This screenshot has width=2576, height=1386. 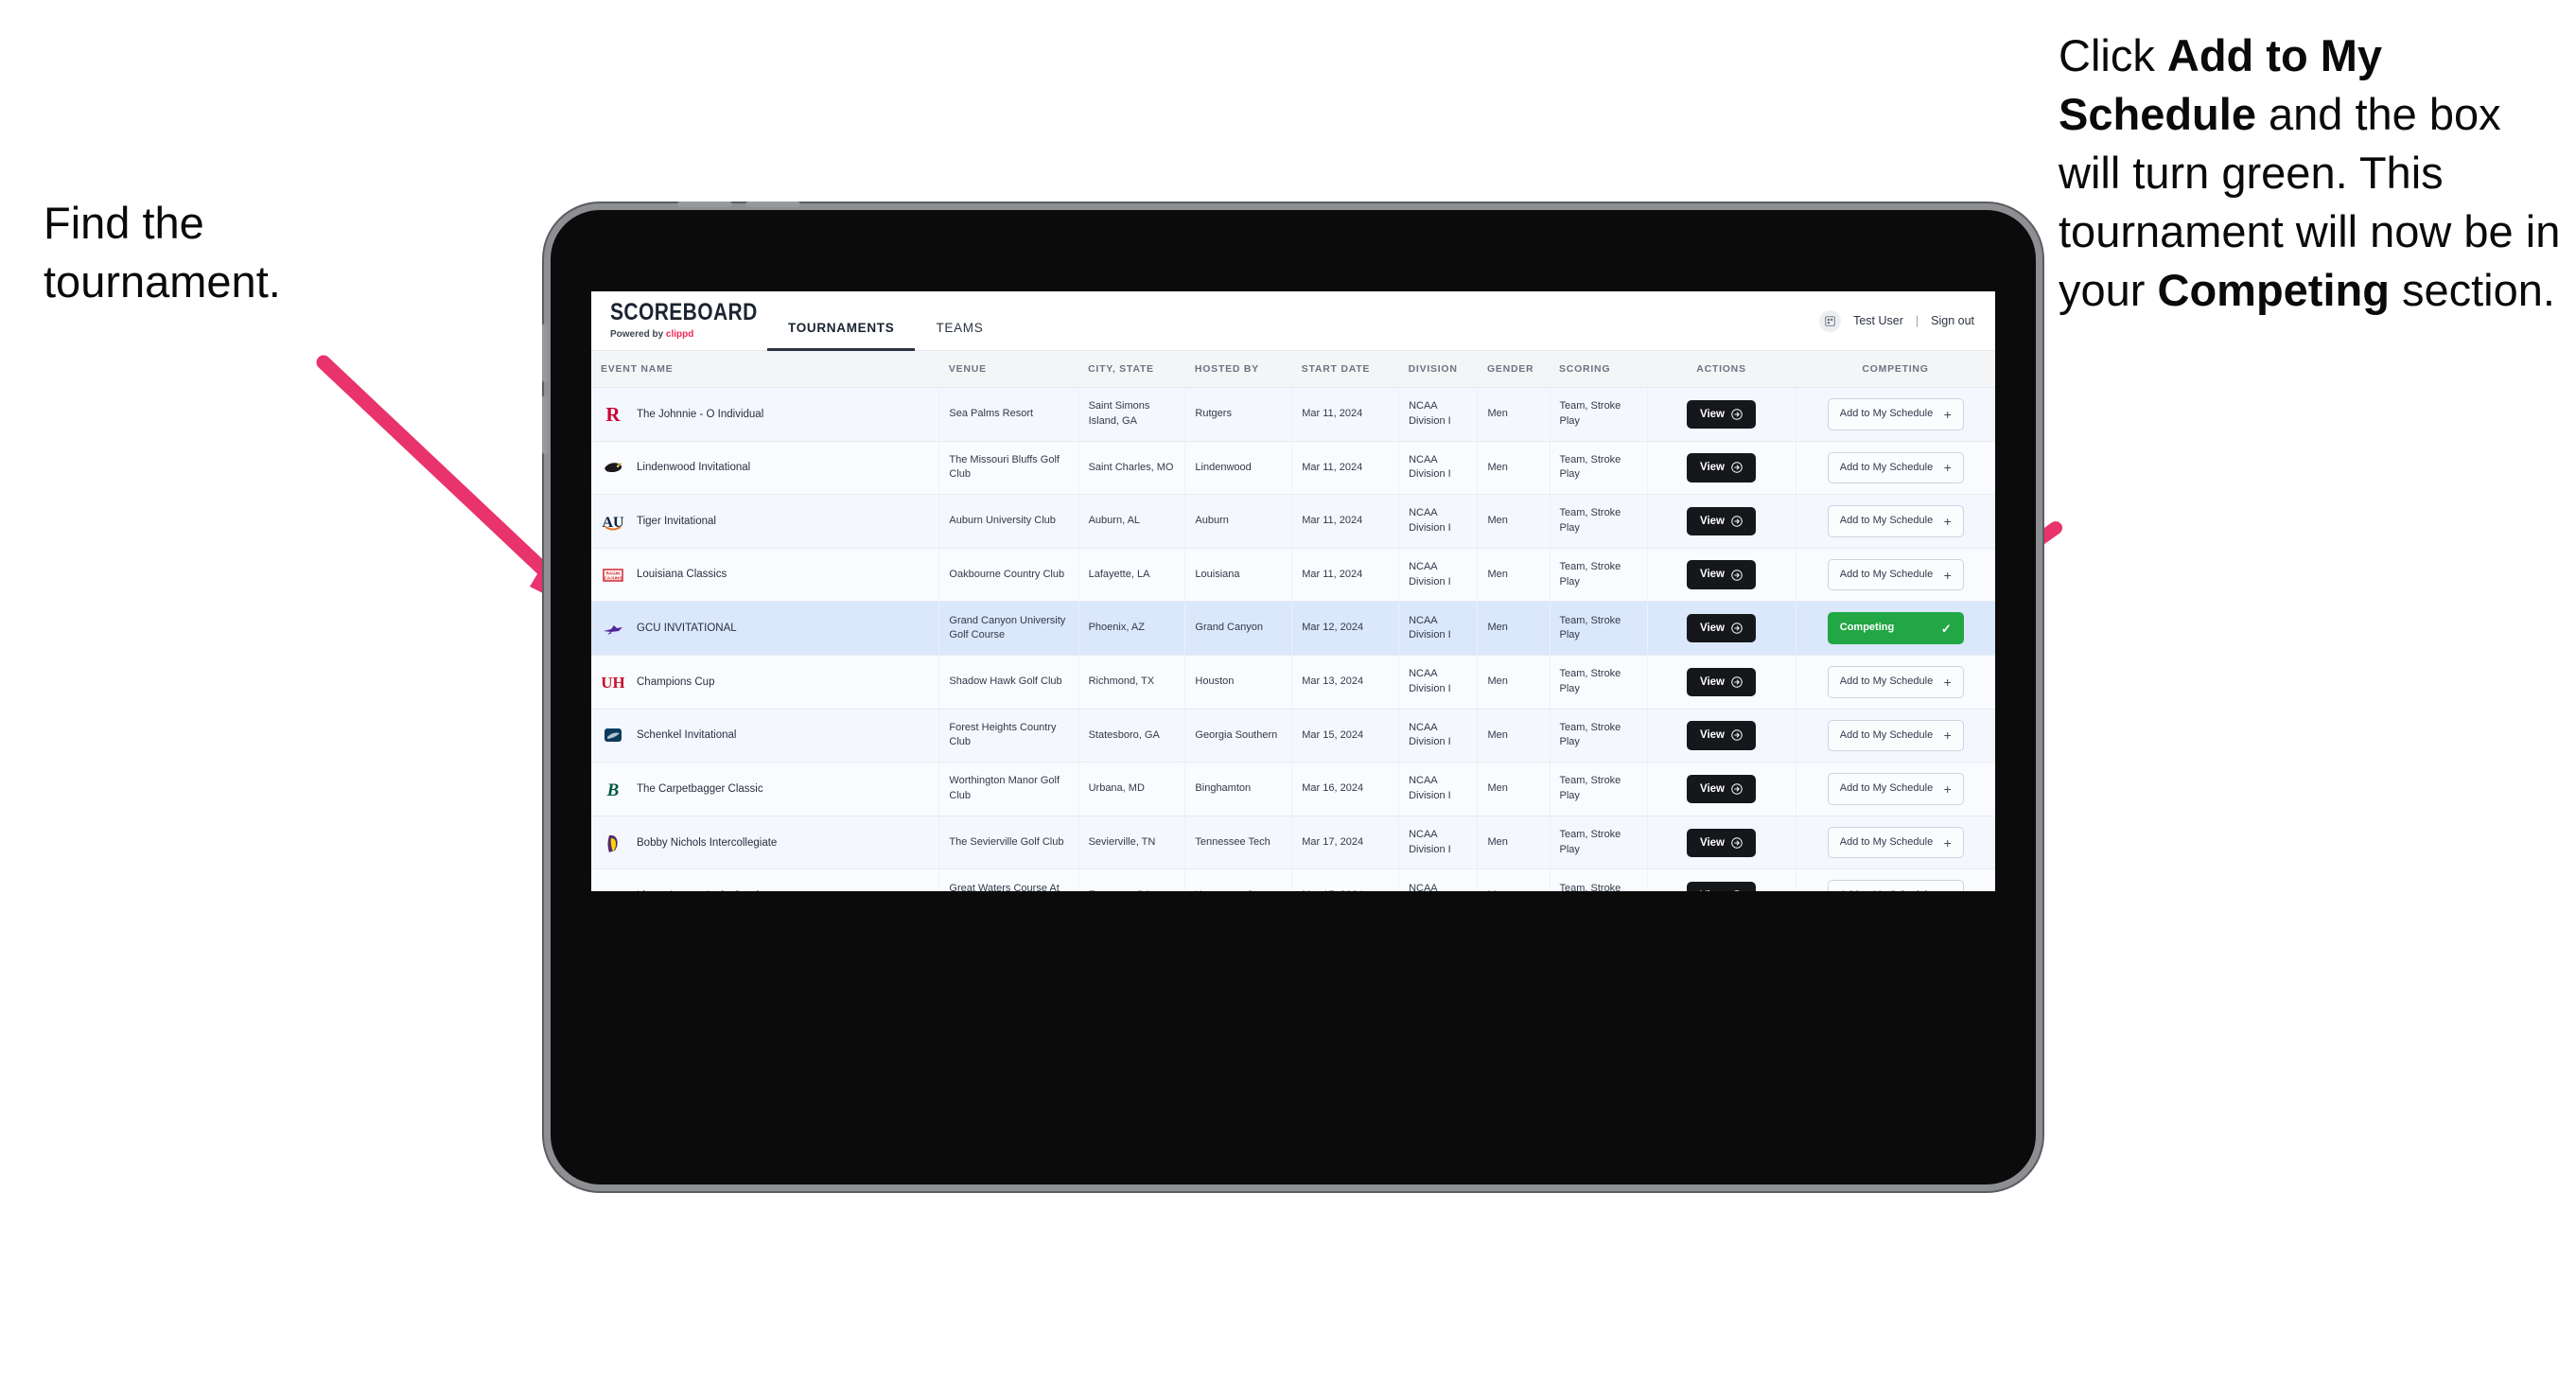 What do you see at coordinates (842, 336) in the screenshot?
I see `tab-tournaments: TOURNAMENTS` at bounding box center [842, 336].